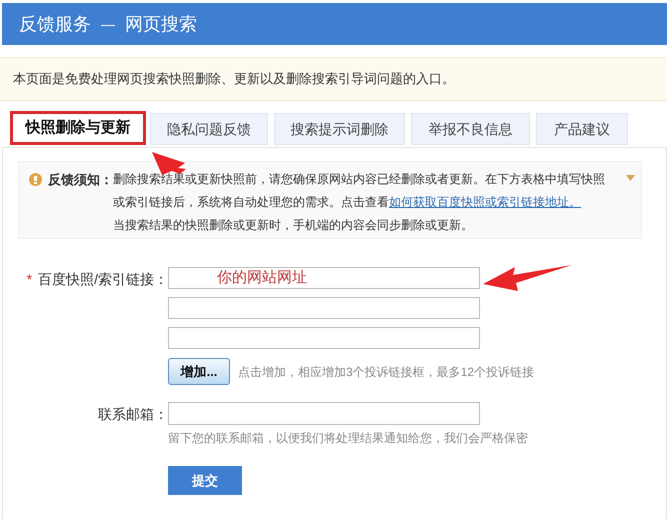 This screenshot has width=667, height=519. I want to click on tab: 产品建议, so click(582, 129).